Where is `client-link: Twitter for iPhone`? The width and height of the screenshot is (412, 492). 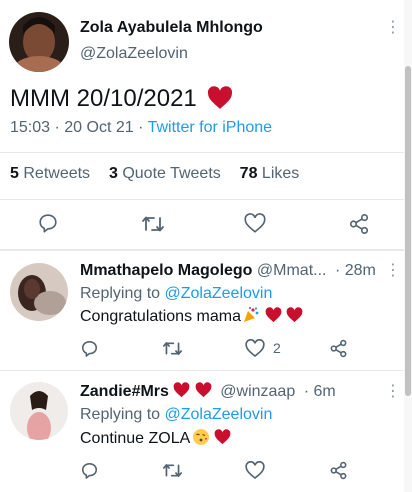 client-link: Twitter for iPhone is located at coordinates (210, 127).